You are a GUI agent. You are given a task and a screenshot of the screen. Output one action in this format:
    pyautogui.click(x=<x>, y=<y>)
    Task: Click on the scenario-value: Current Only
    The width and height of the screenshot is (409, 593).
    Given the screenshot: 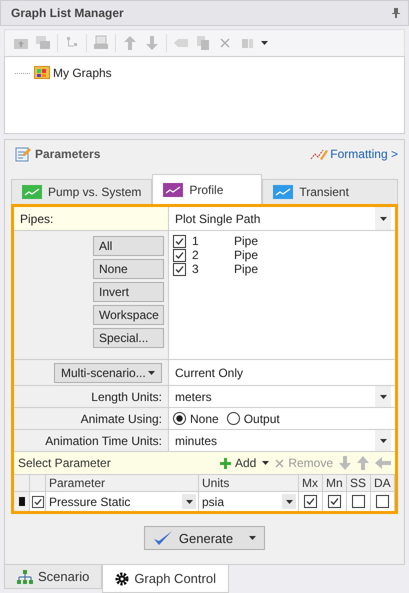 What is the action you would take?
    pyautogui.click(x=209, y=373)
    